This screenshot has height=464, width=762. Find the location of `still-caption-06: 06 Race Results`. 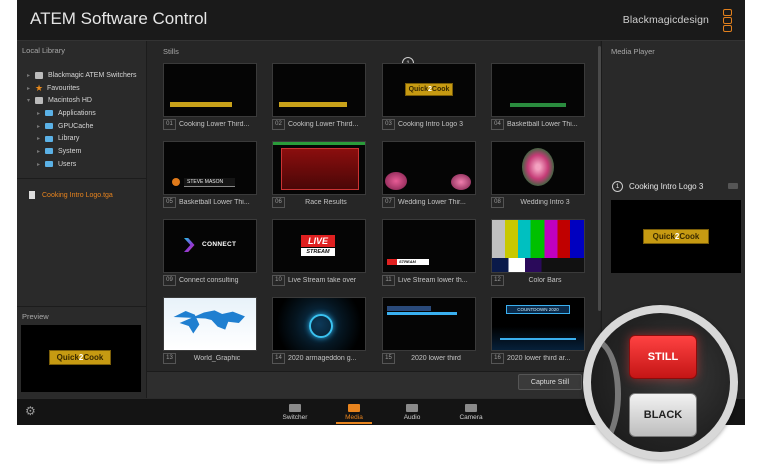

still-caption-06: 06 Race Results is located at coordinates (318, 202).